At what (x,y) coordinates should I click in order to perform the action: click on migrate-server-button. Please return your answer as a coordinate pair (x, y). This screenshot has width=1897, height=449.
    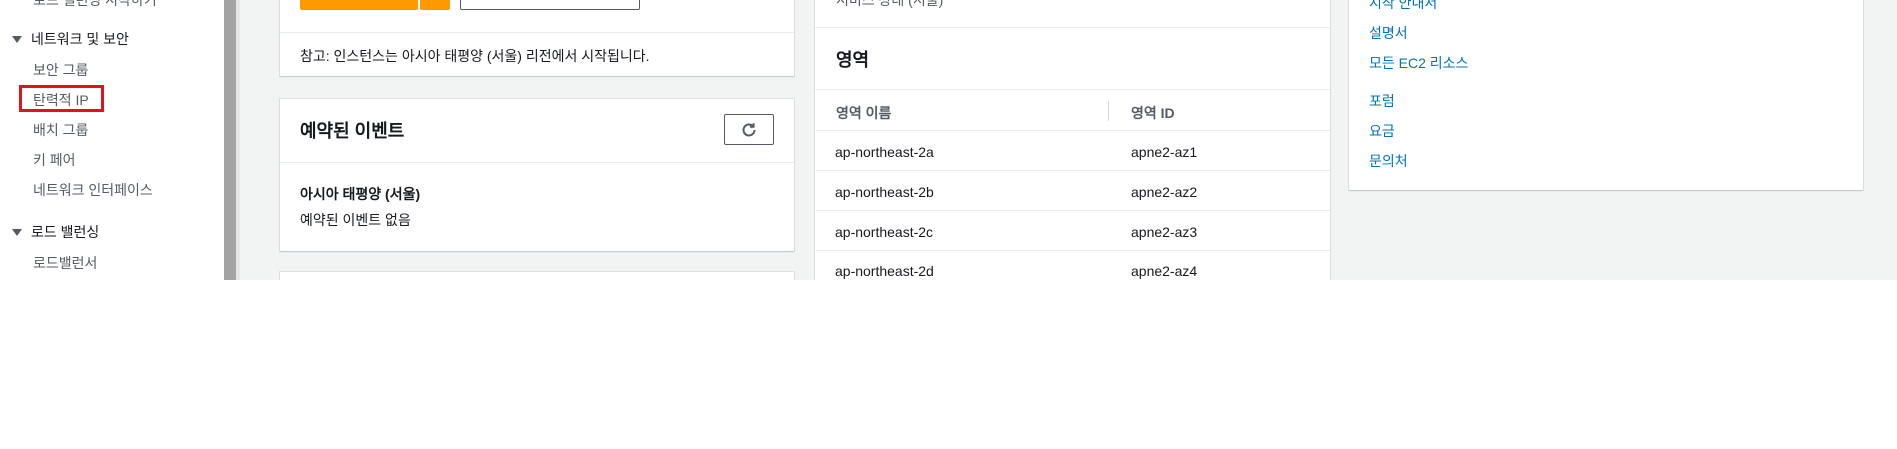
    Looking at the image, I should click on (550, 5).